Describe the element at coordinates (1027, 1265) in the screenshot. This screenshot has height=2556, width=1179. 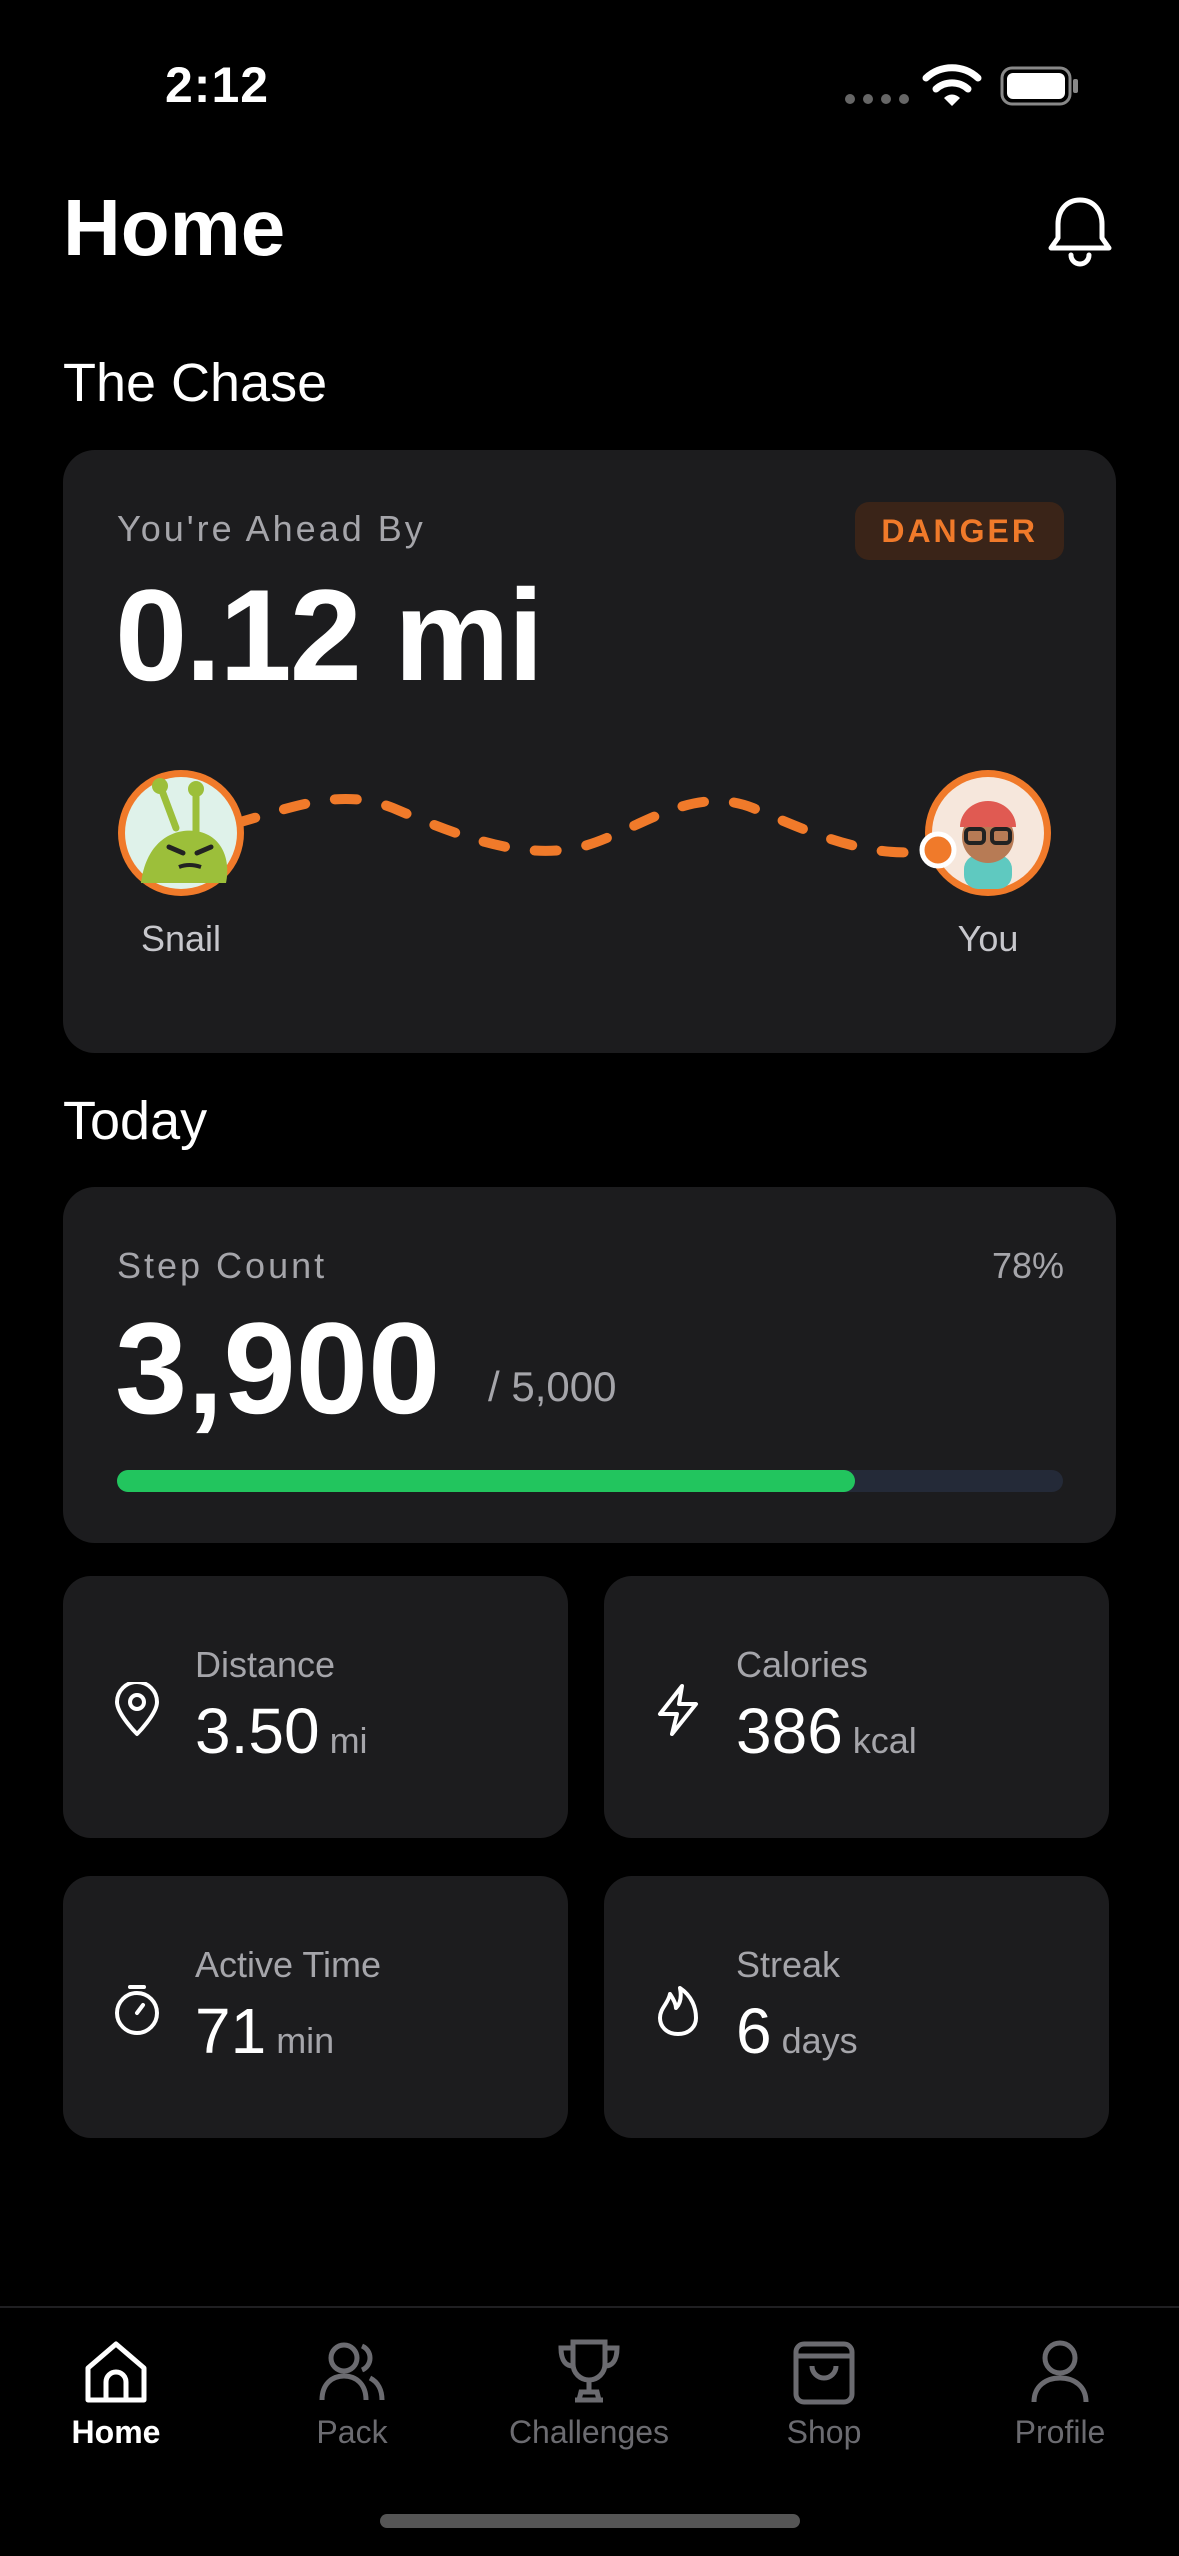
I see `step-percent: 78%` at that location.